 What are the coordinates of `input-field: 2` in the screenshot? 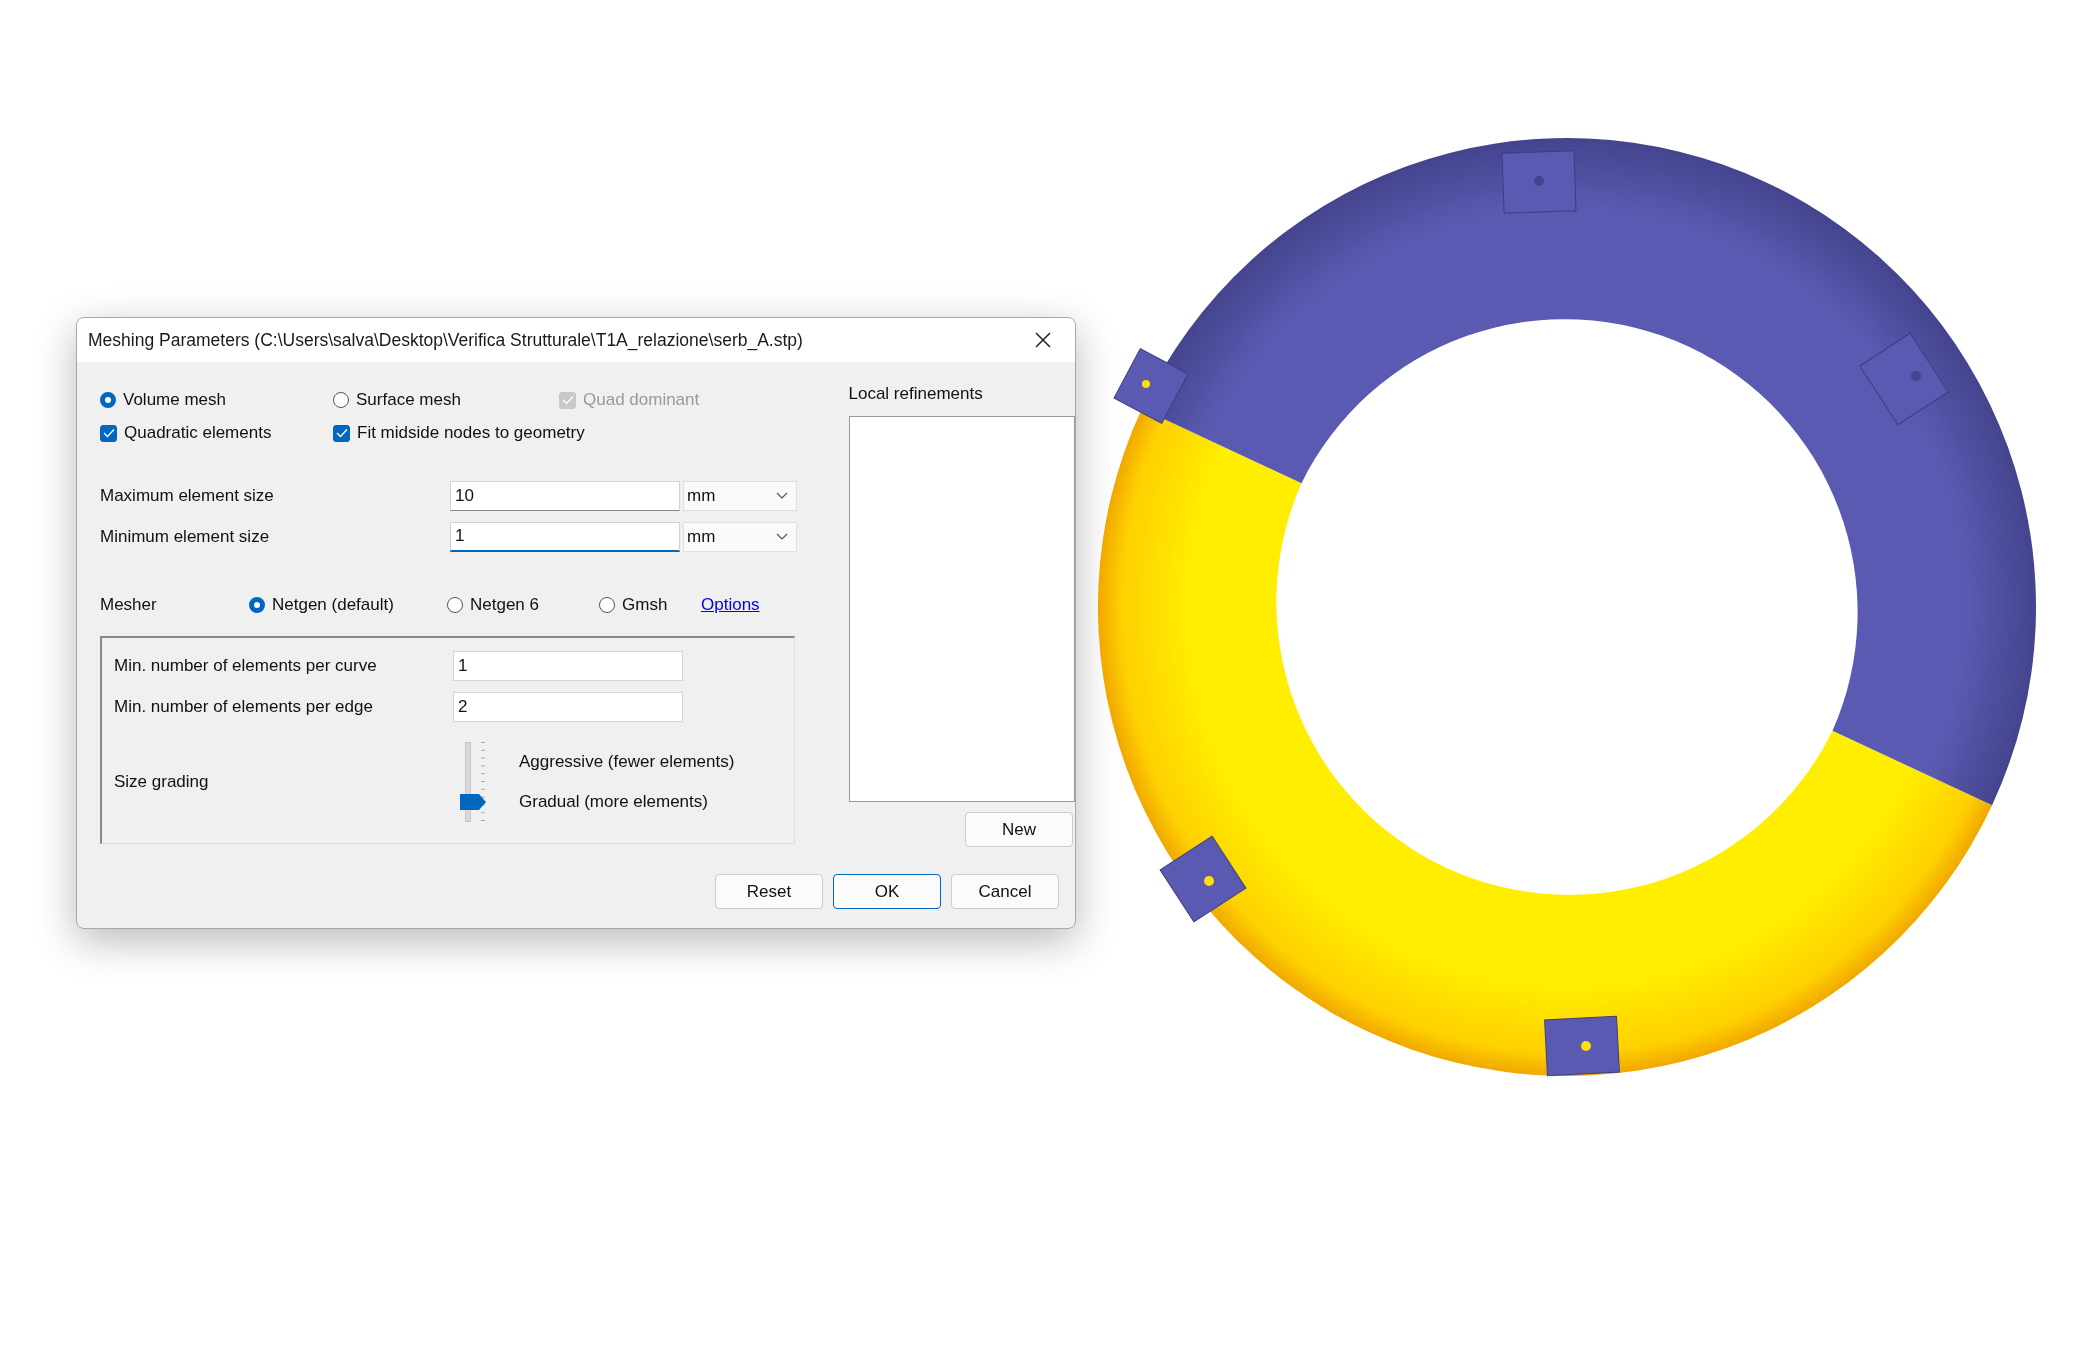 It's located at (568, 706).